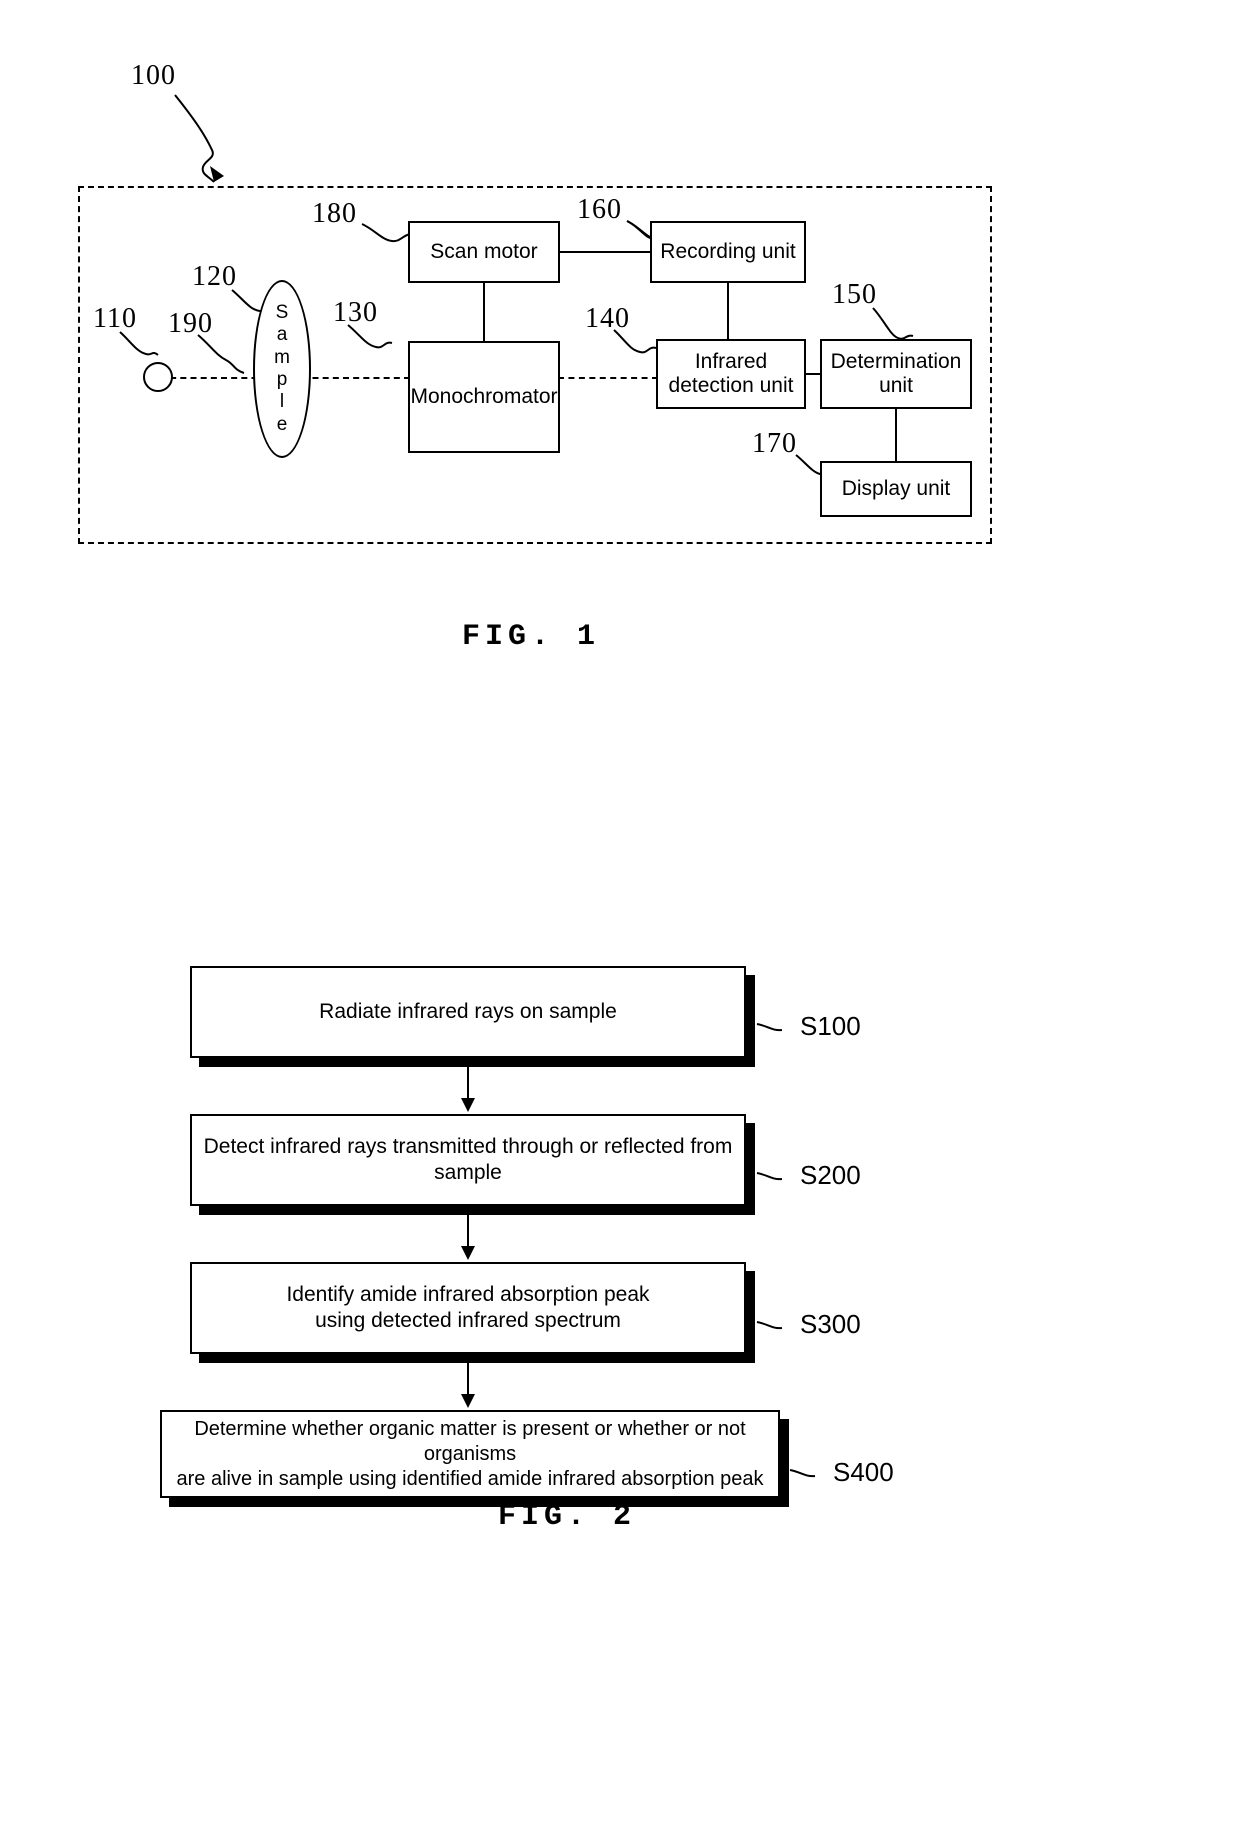 This screenshot has height=1834, width=1240. I want to click on scan-motor-box: Scan motor, so click(484, 252).